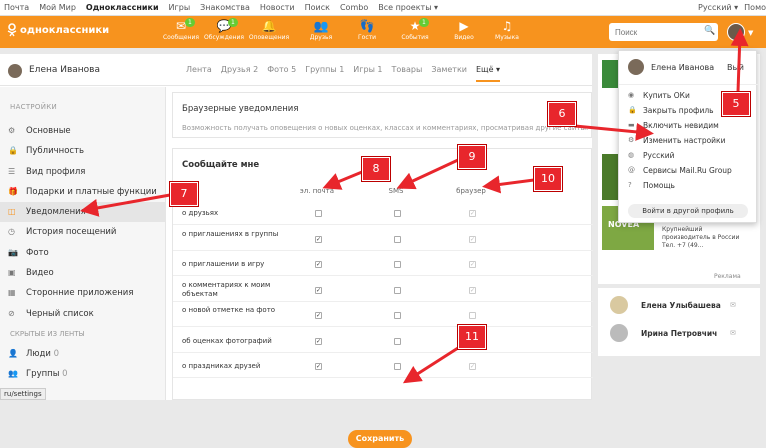 The image size is (766, 448). I want to click on sidebar-item-notifications: ◫ Уведомления, so click(82, 212).